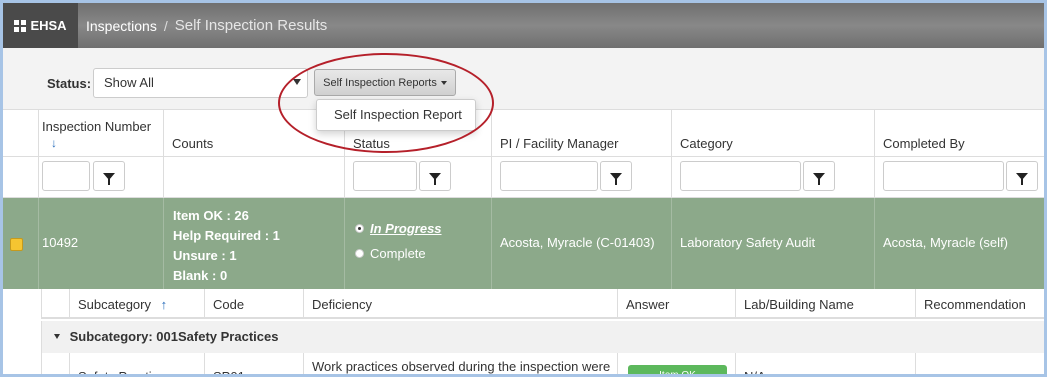  What do you see at coordinates (114, 304) in the screenshot?
I see `subcolumn-label-subcategory: Subcategory` at bounding box center [114, 304].